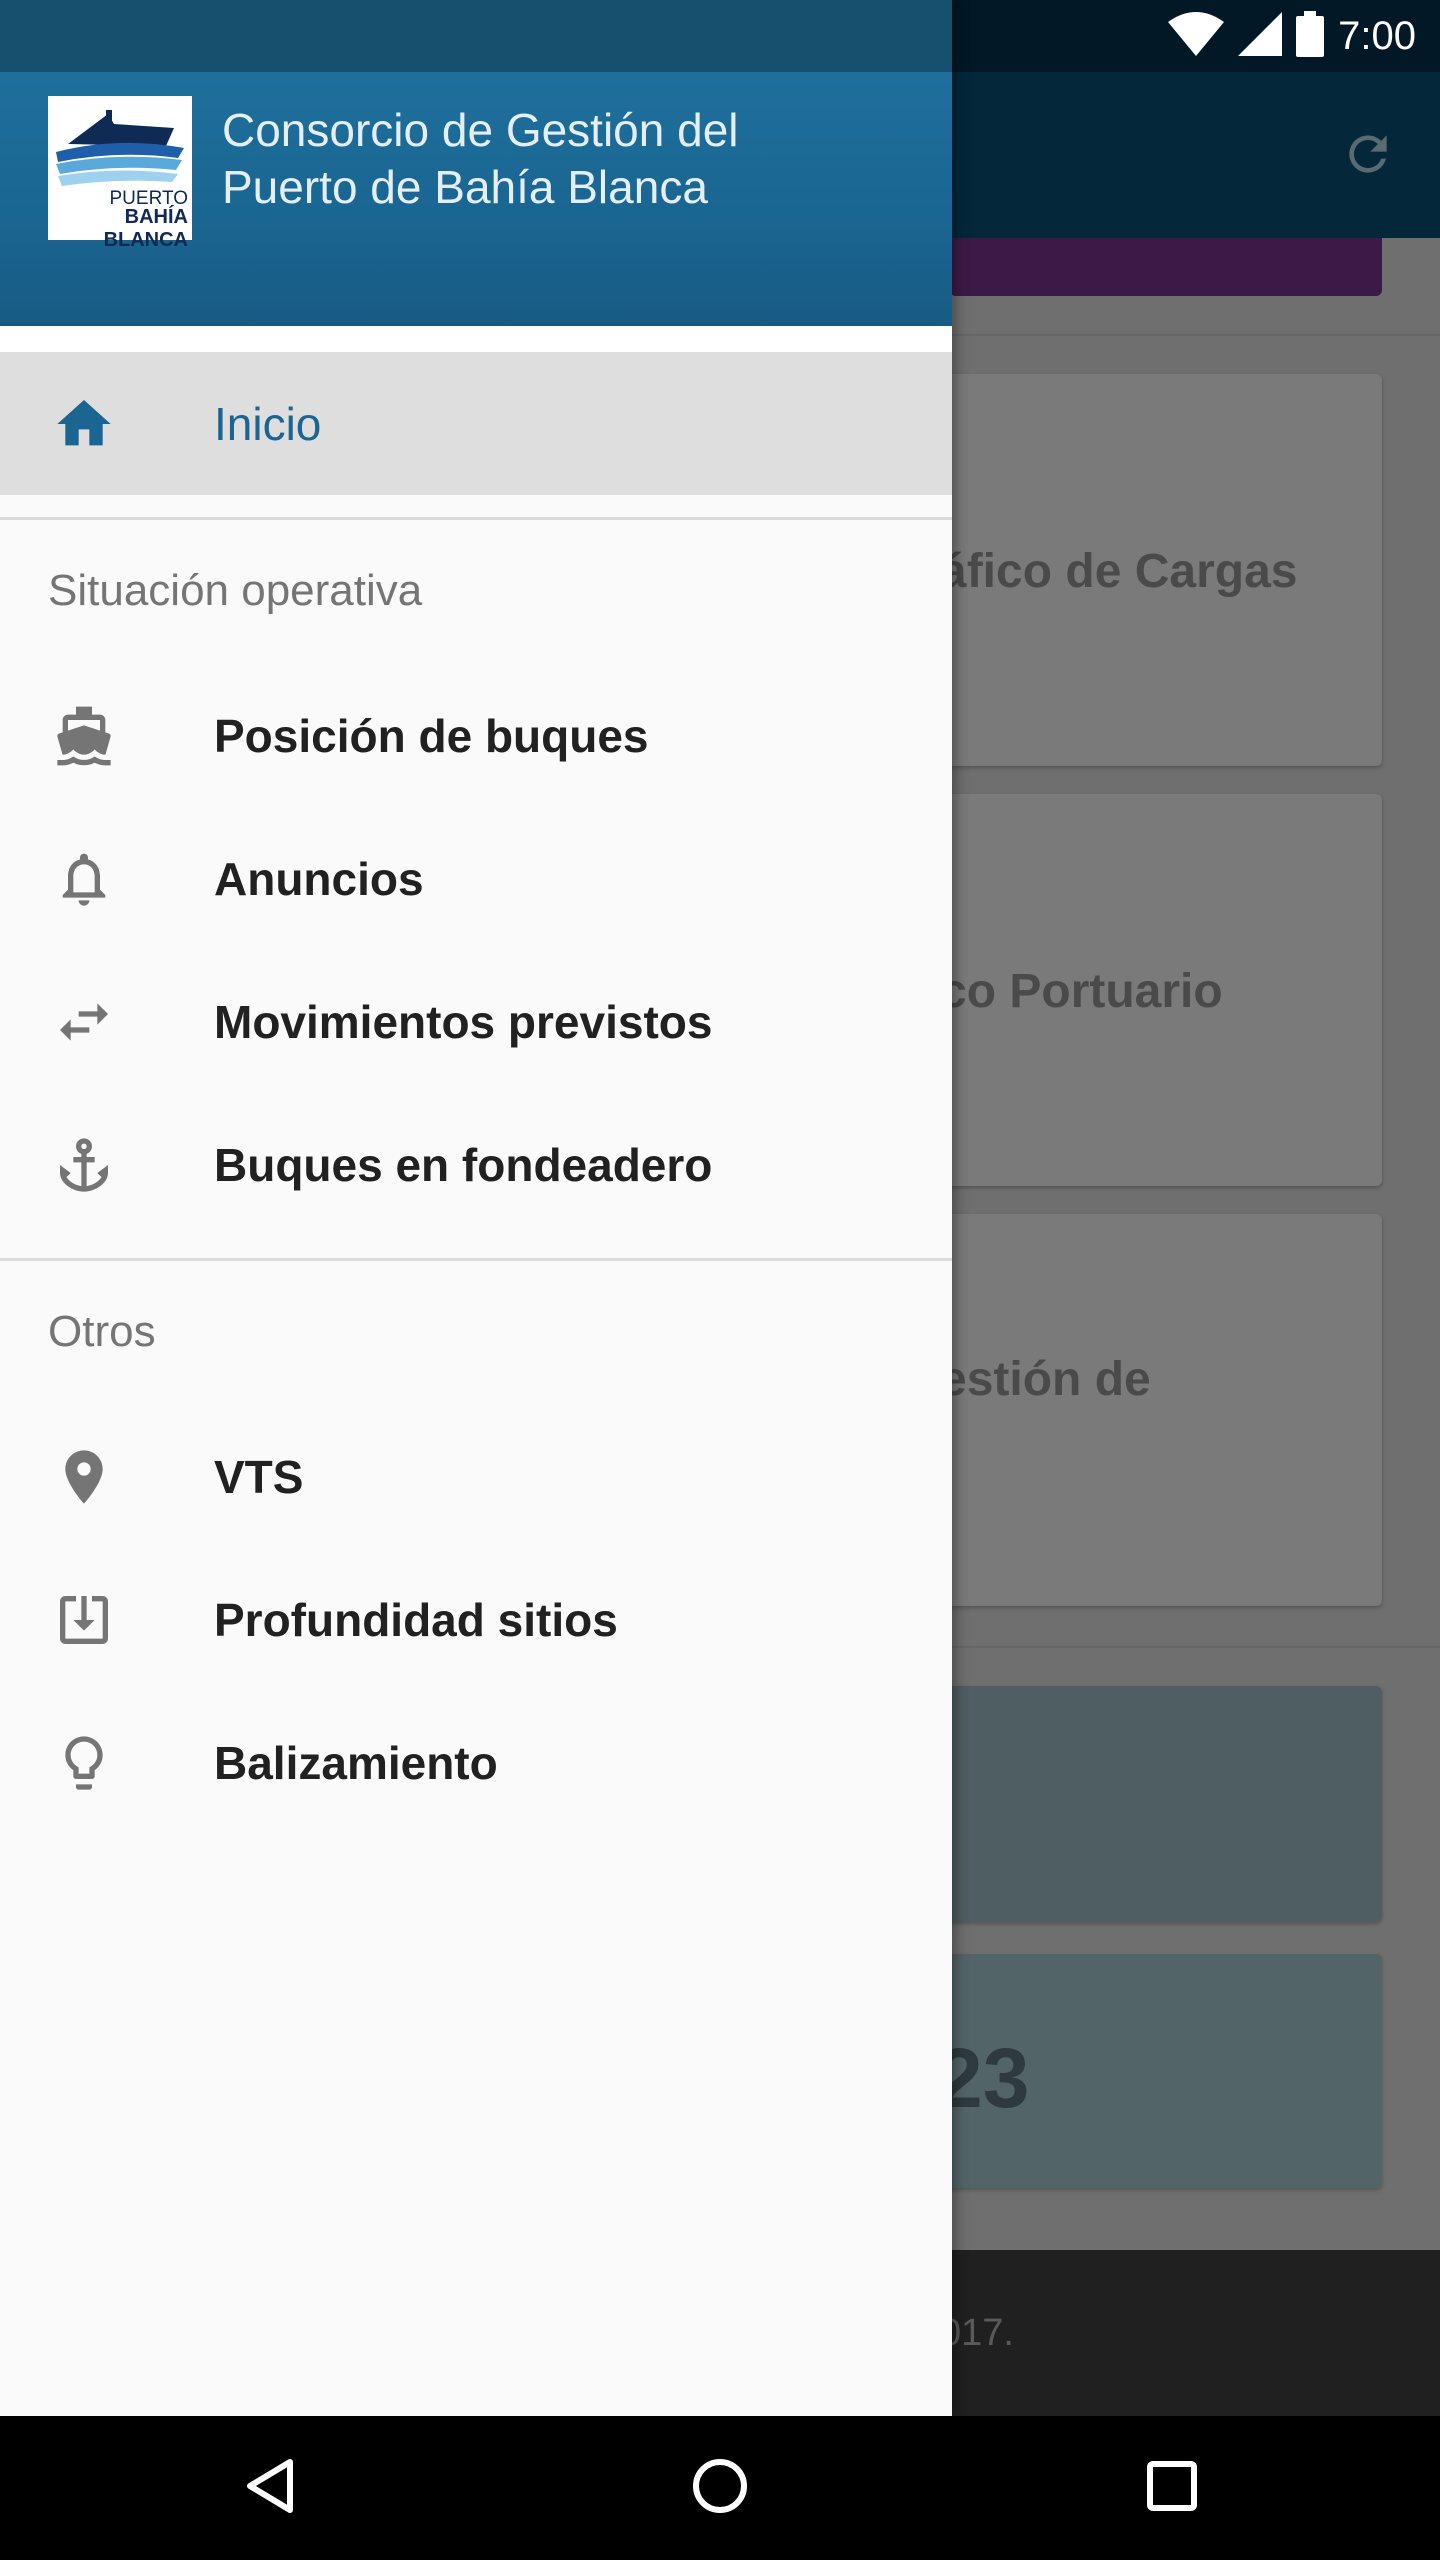 Image resolution: width=1440 pixels, height=2560 pixels. Describe the element at coordinates (356, 1762) in the screenshot. I see `nav-item-label: Balizamiento` at that location.